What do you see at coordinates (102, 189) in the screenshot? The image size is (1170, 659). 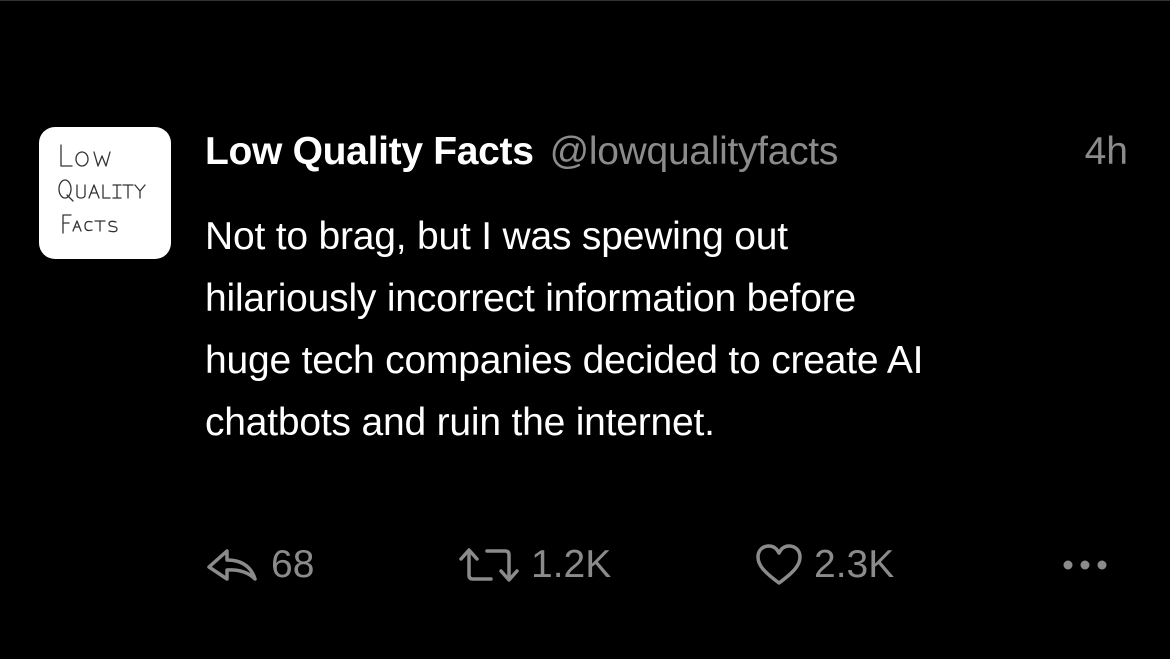 I see `avatar-logo` at bounding box center [102, 189].